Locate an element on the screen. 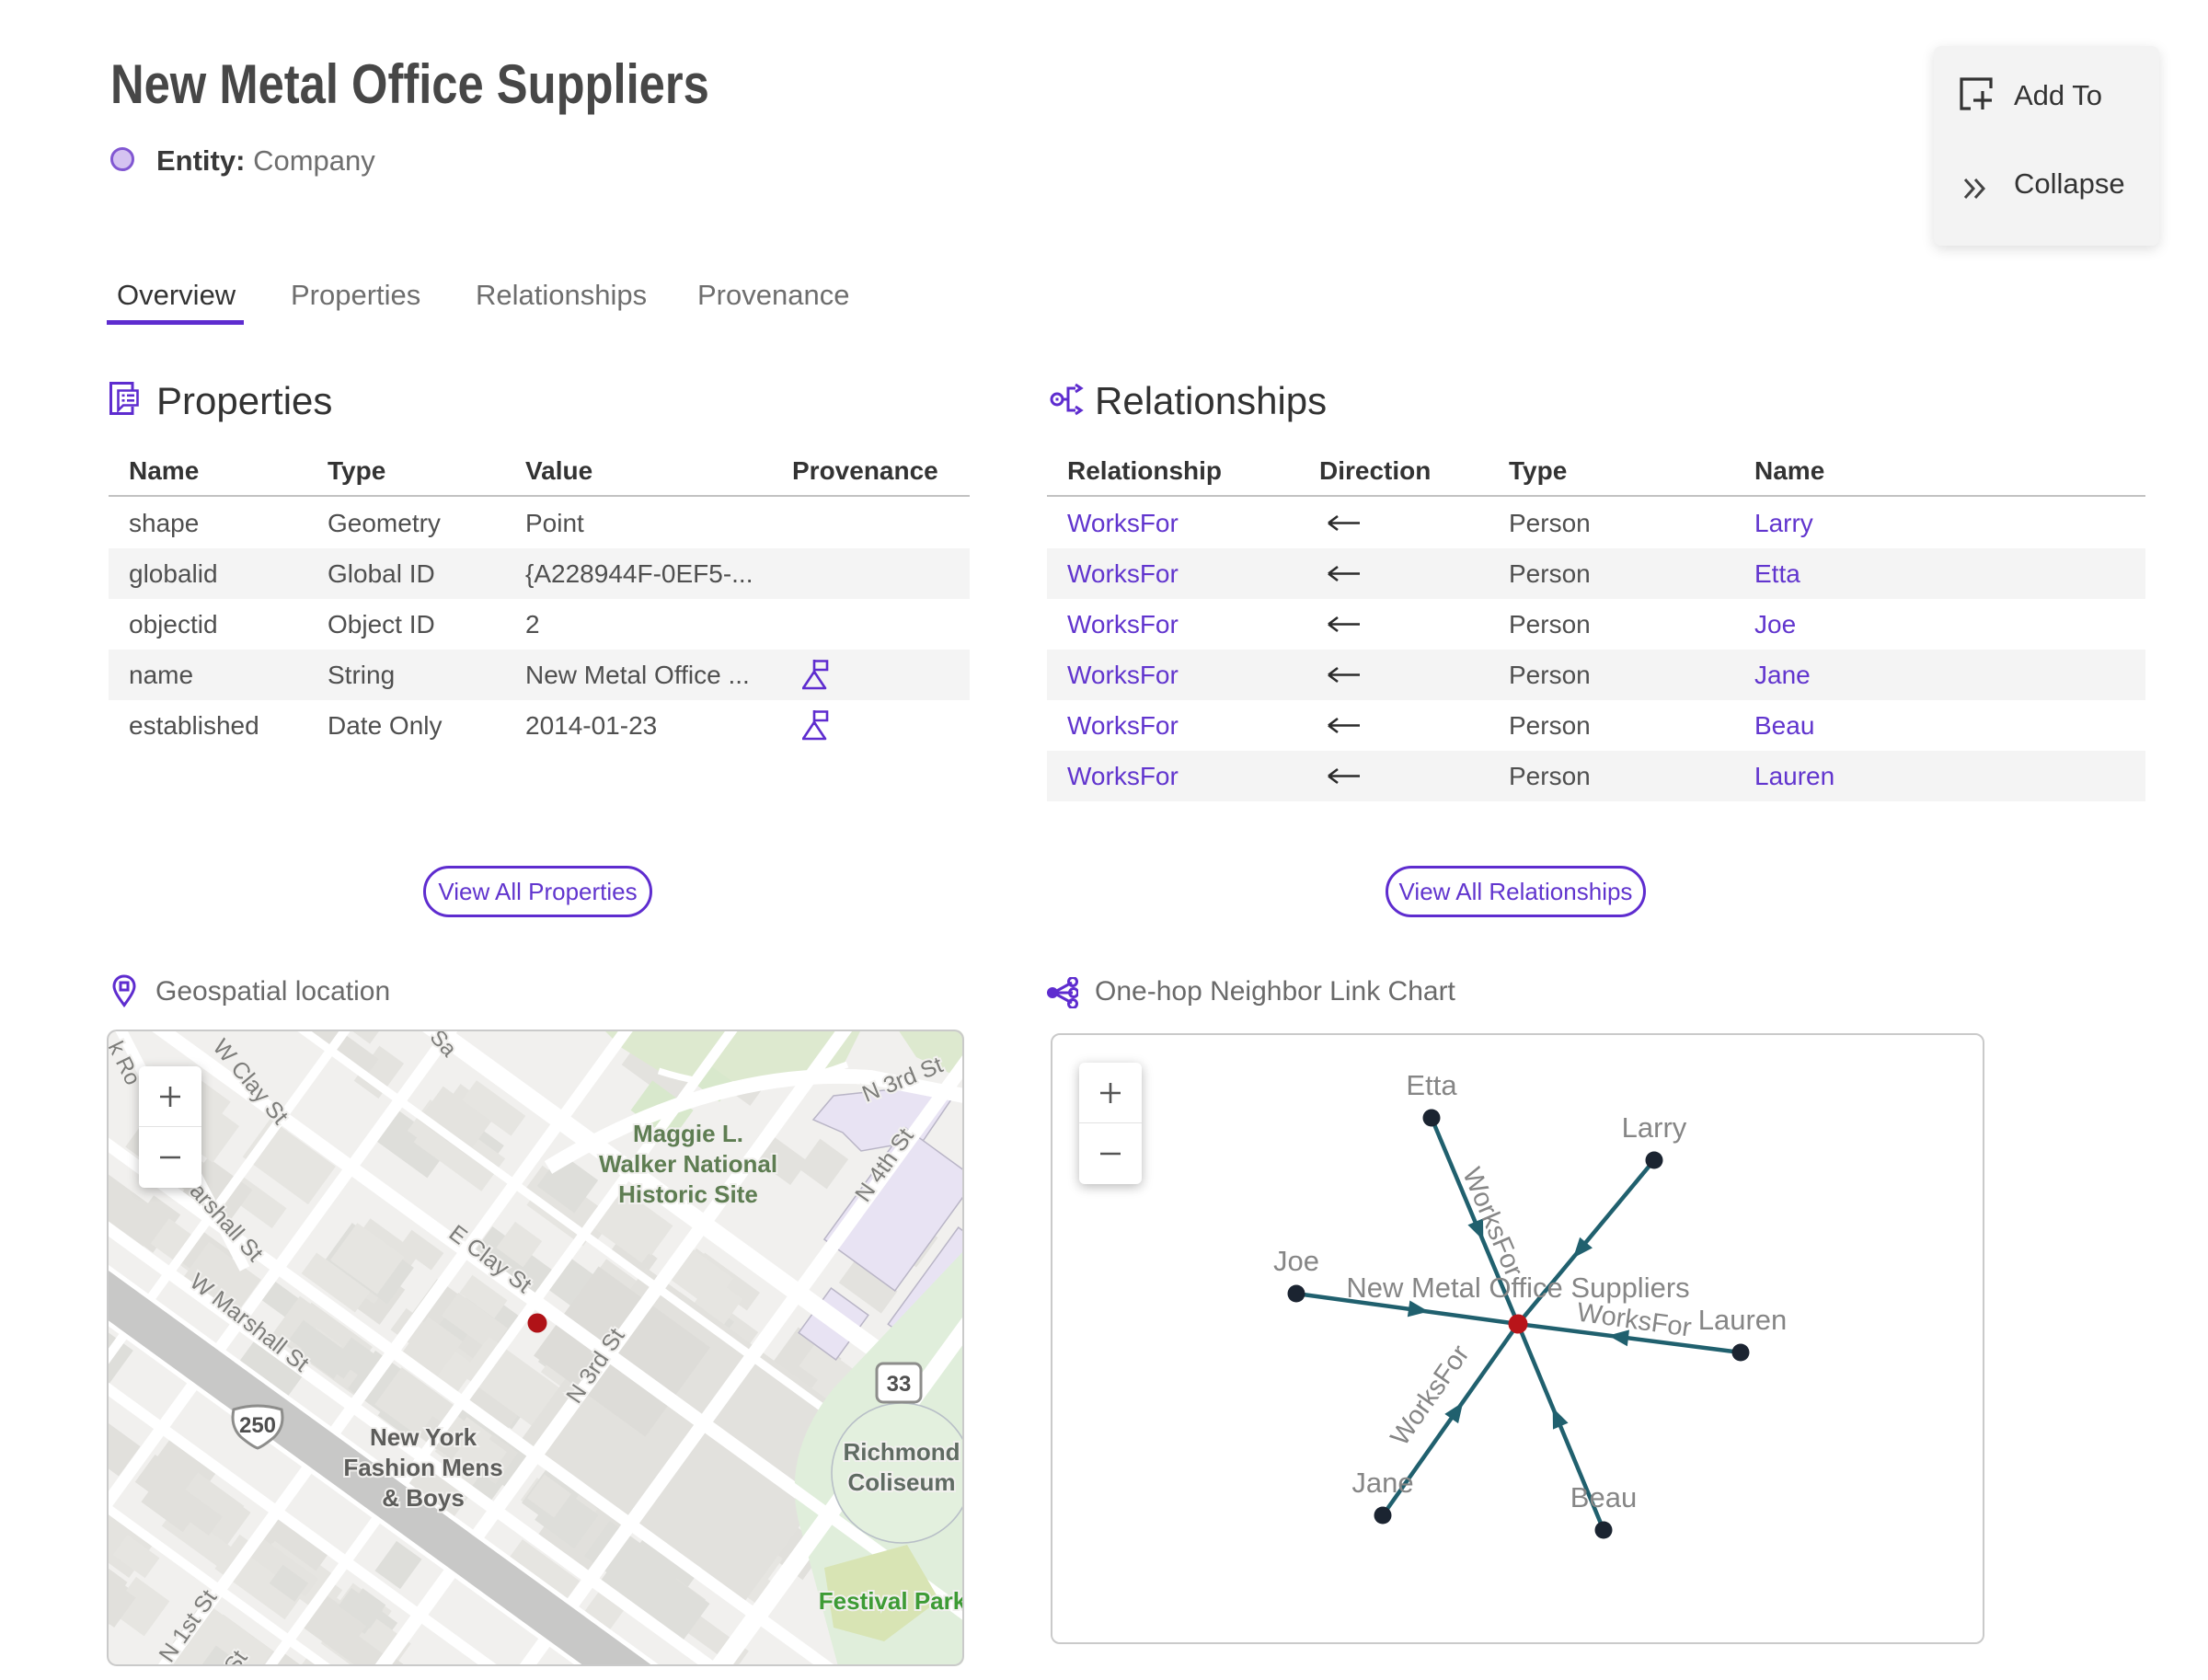 Image resolution: width=2208 pixels, height=1680 pixels. svg-text: Lauren is located at coordinates (1743, 1320).